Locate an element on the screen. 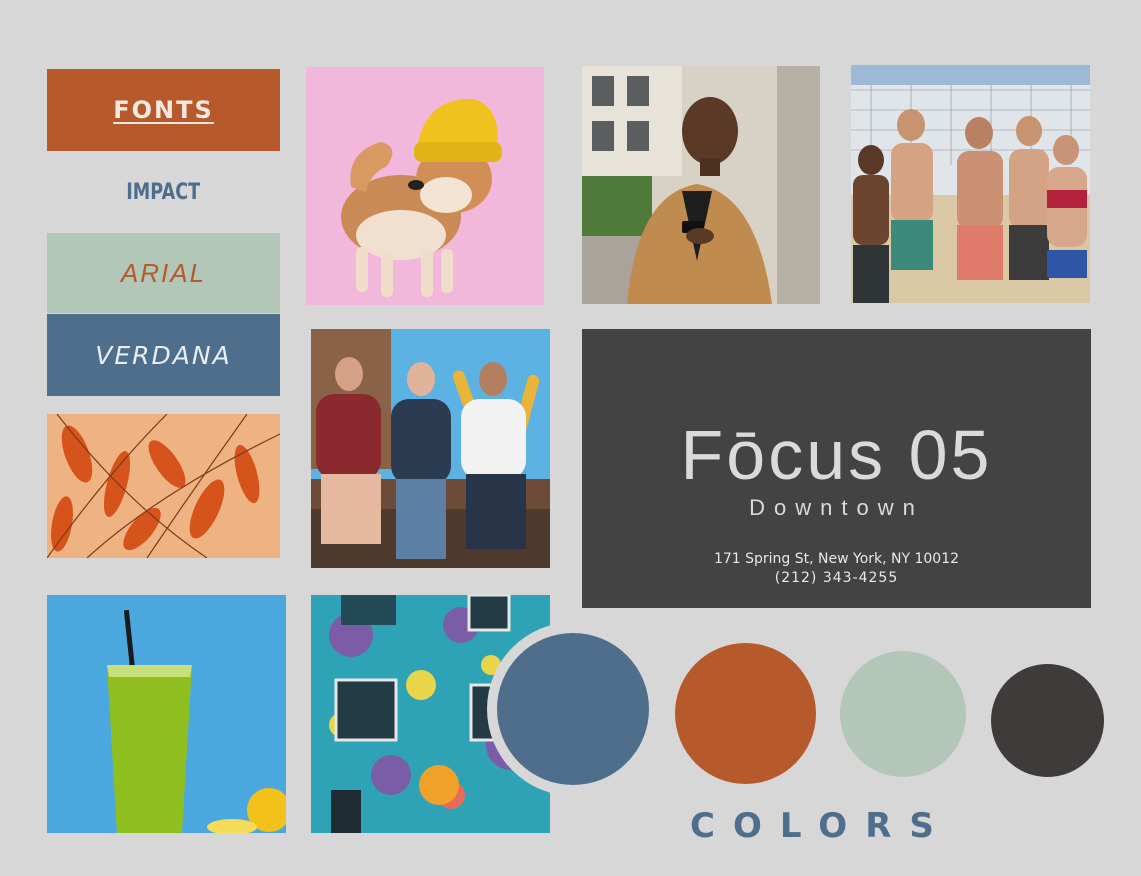 This screenshot has height=876, width=1141. verdana-font-sample: VERDANA is located at coordinates (163, 355).